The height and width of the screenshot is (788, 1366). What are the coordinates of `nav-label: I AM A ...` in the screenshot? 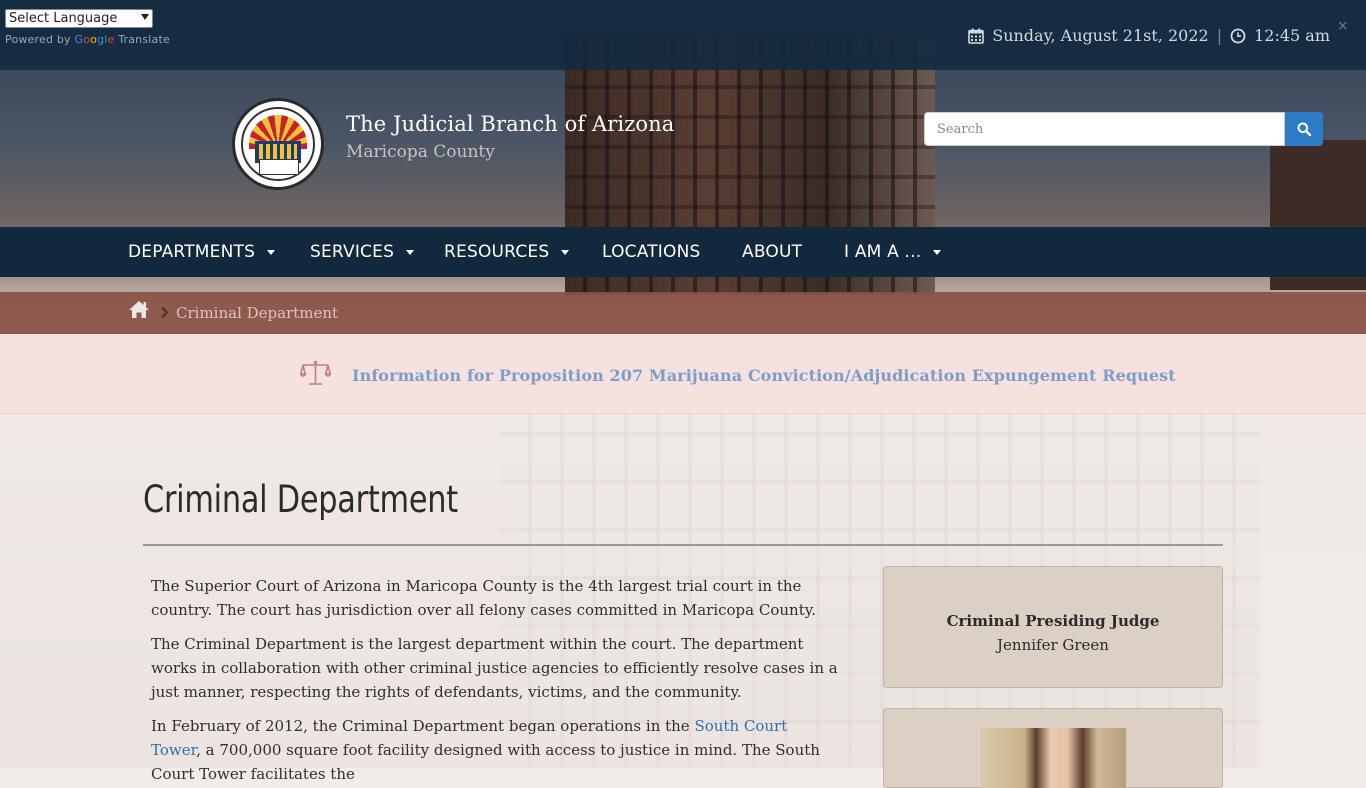 It's located at (883, 252).